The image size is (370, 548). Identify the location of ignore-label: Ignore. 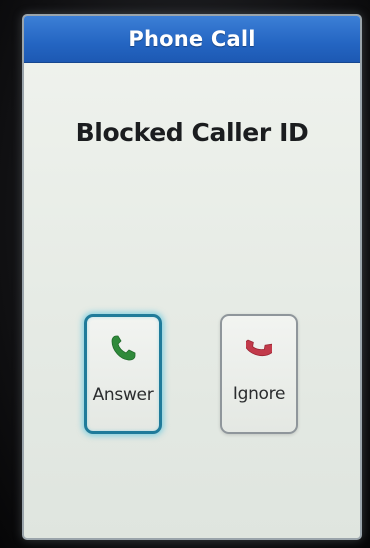
(259, 394).